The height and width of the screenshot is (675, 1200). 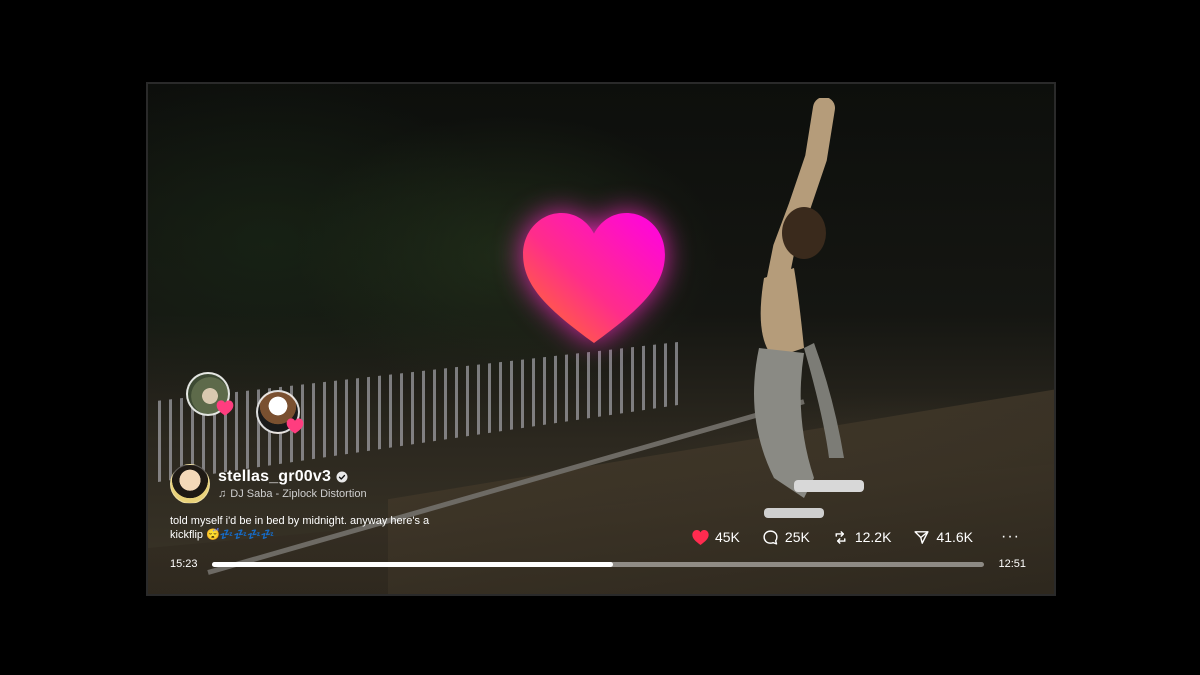 What do you see at coordinates (184, 564) in the screenshot?
I see `elapsed-time: 15:23` at bounding box center [184, 564].